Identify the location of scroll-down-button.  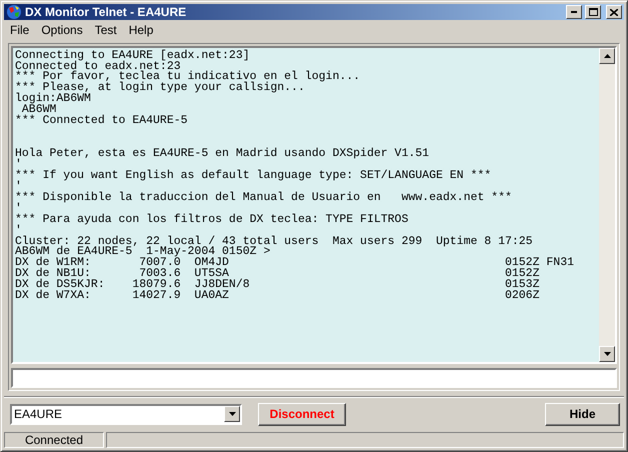
(607, 354).